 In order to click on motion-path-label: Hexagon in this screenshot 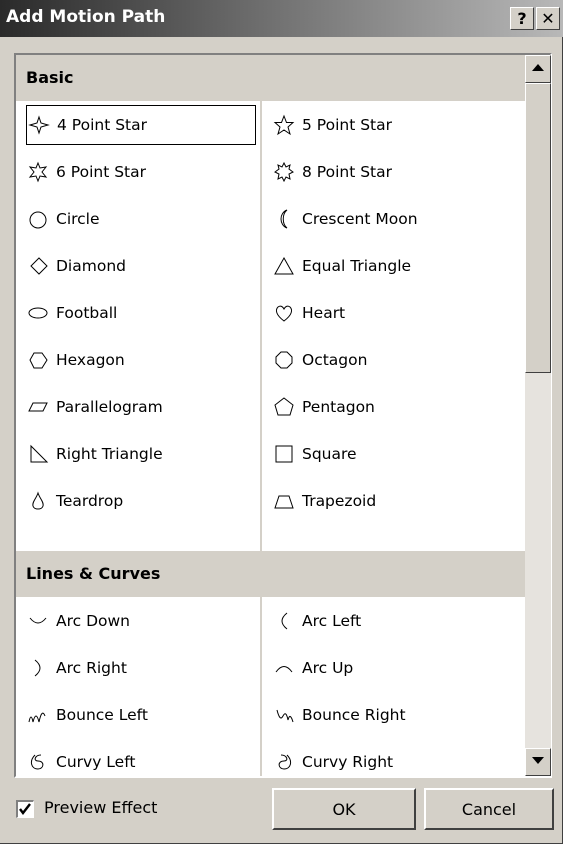, I will do `click(90, 360)`.